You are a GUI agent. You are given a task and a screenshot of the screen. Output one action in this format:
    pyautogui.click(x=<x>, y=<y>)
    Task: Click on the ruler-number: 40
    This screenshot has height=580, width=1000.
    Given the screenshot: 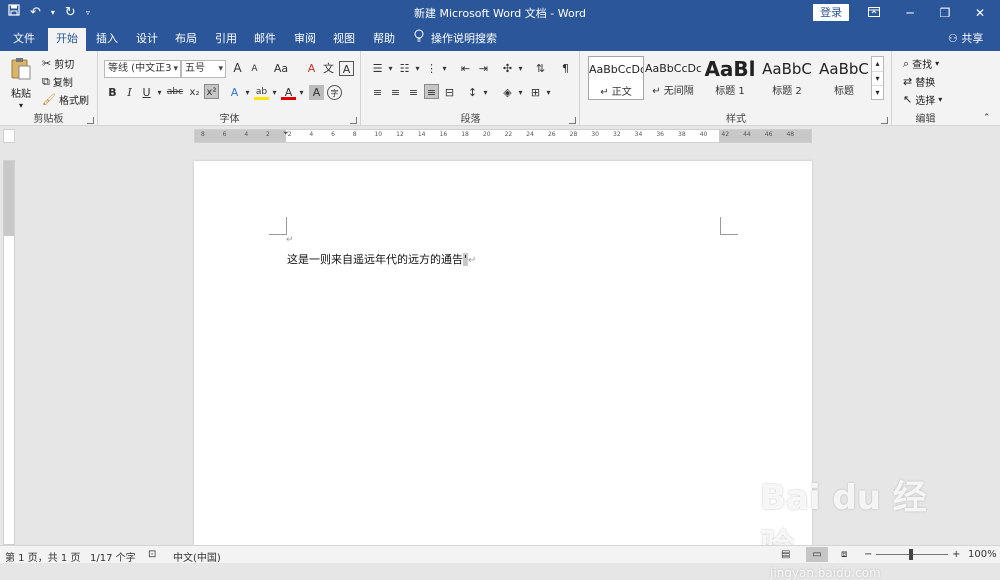 What is the action you would take?
    pyautogui.click(x=703, y=134)
    